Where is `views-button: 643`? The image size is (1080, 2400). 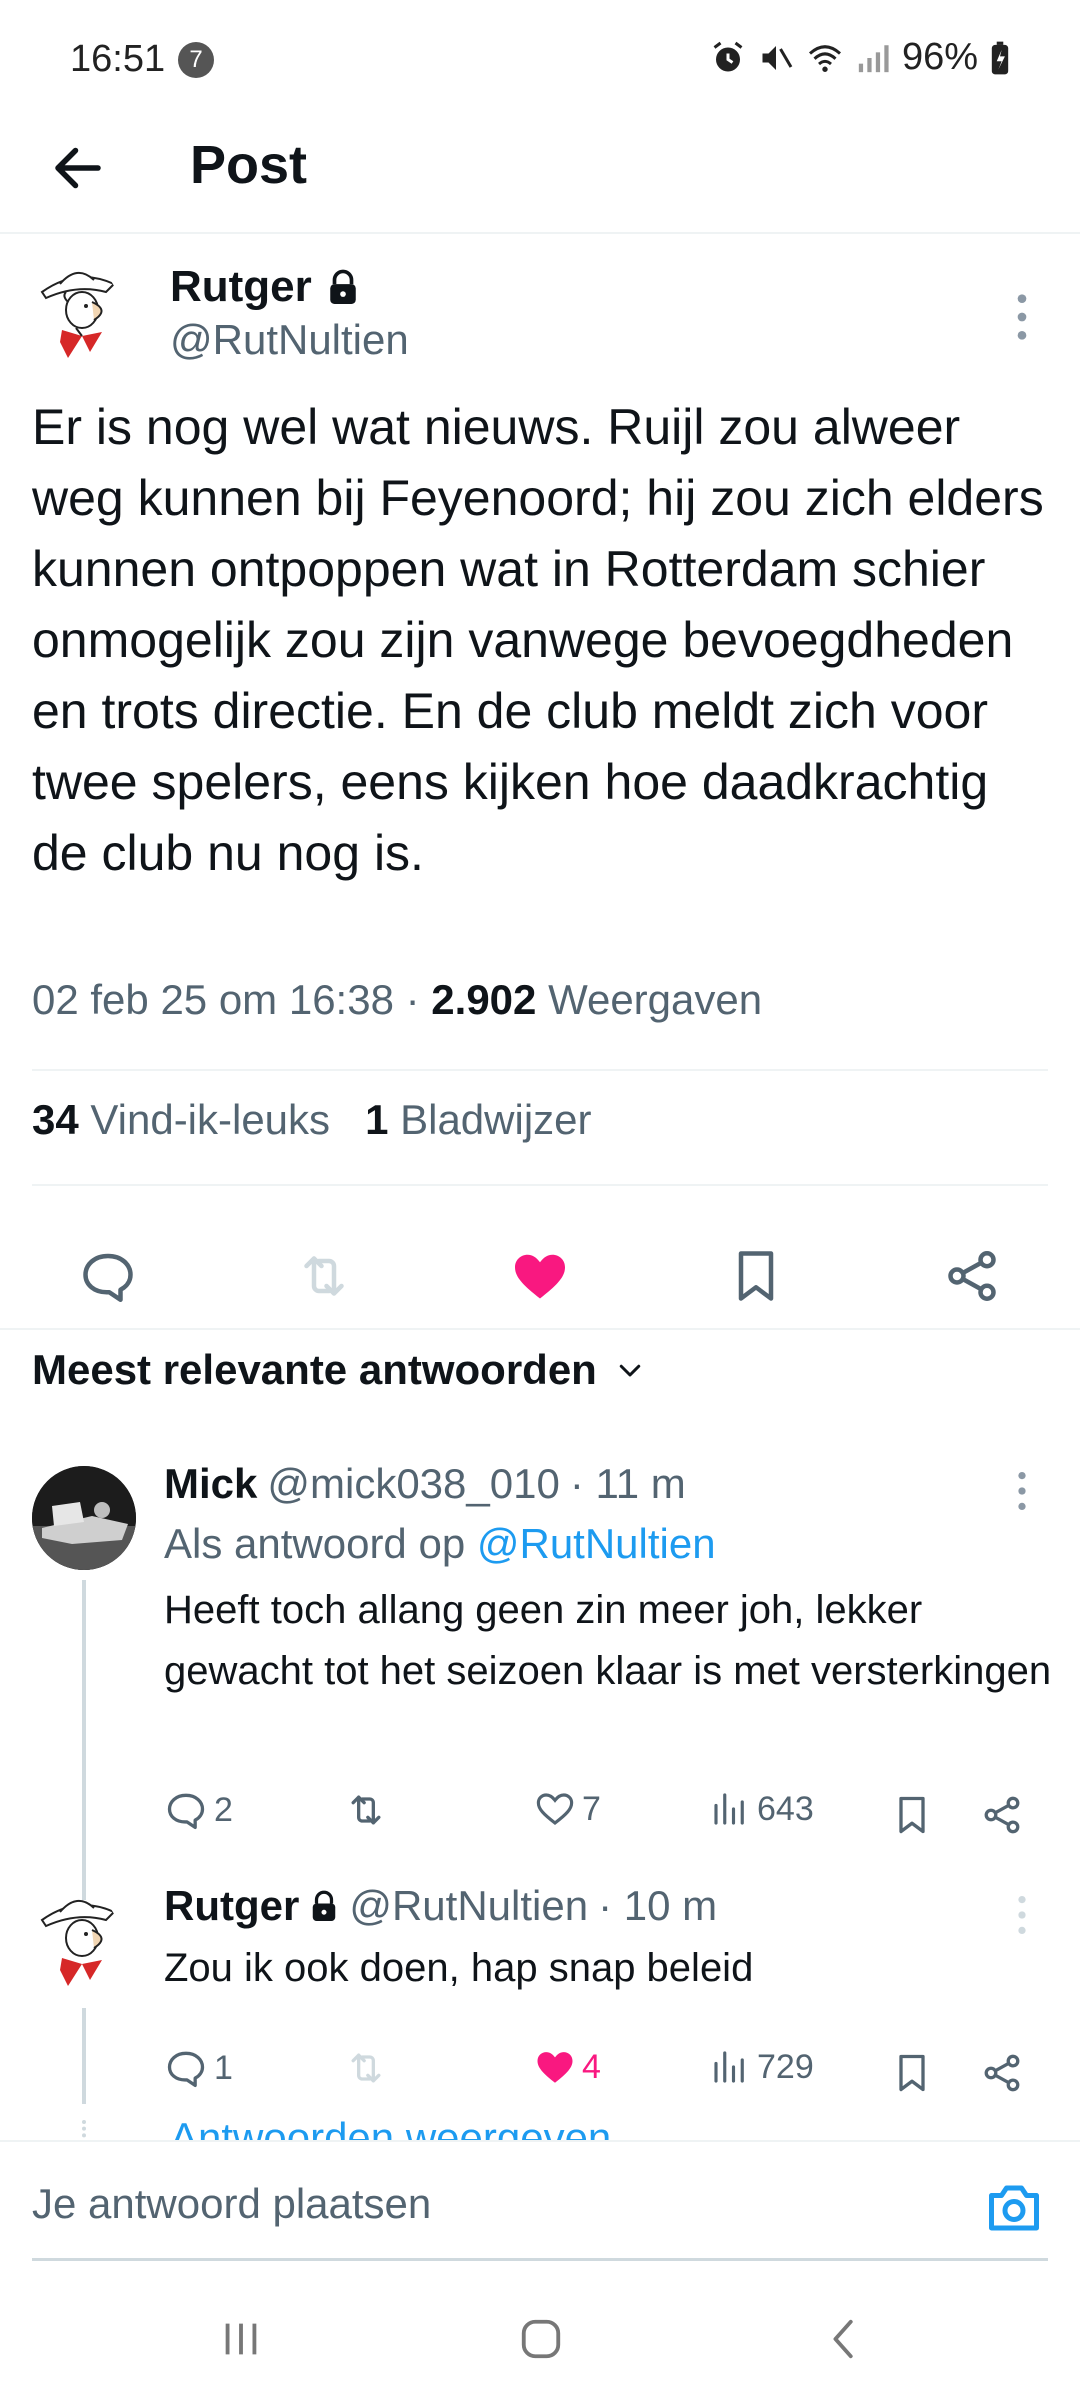
views-button: 643 is located at coordinates (761, 1809).